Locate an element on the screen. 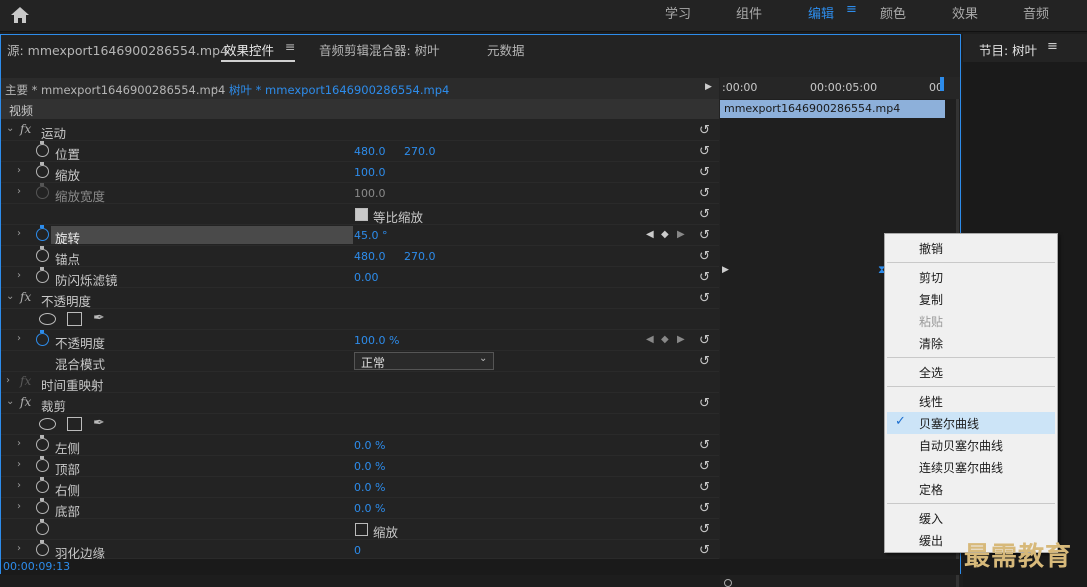  workspace-audio: 音频 is located at coordinates (1036, 12).